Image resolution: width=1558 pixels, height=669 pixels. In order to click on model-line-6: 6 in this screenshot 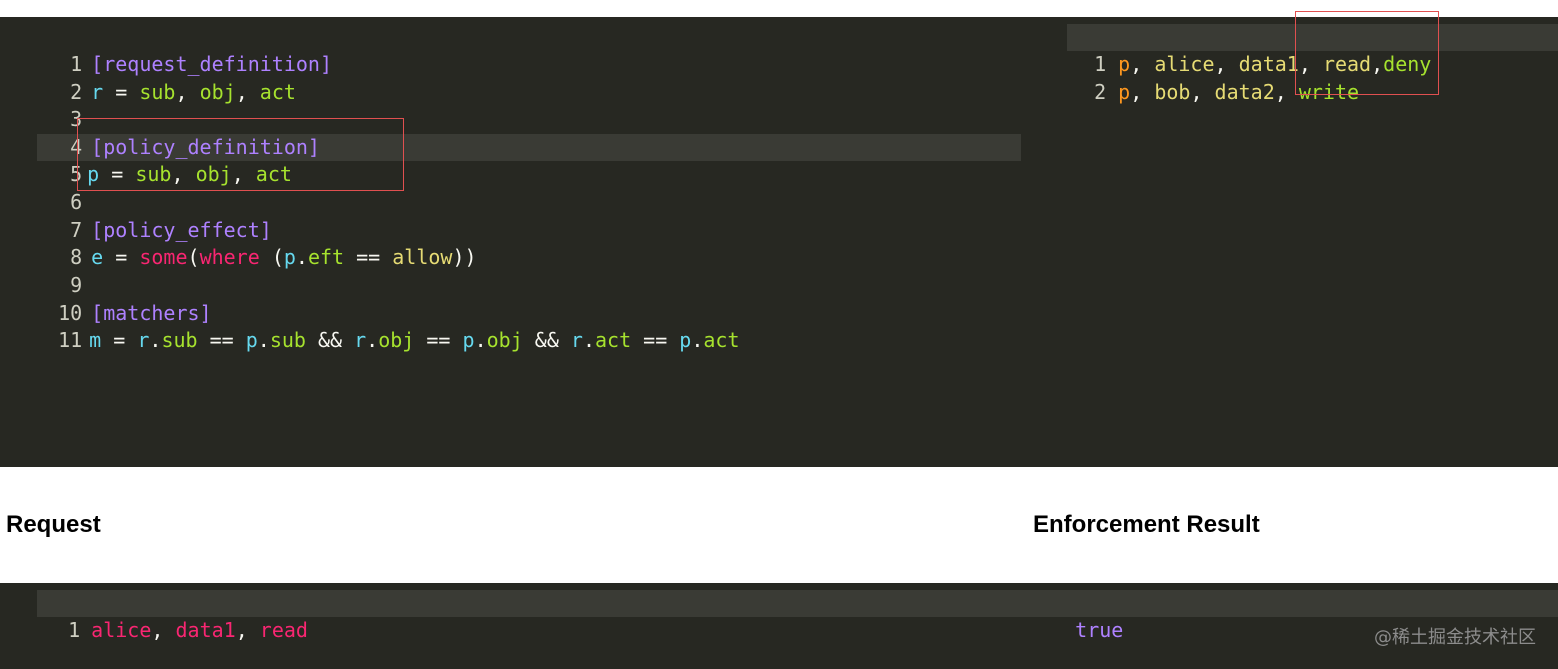, I will do `click(41, 188)`.